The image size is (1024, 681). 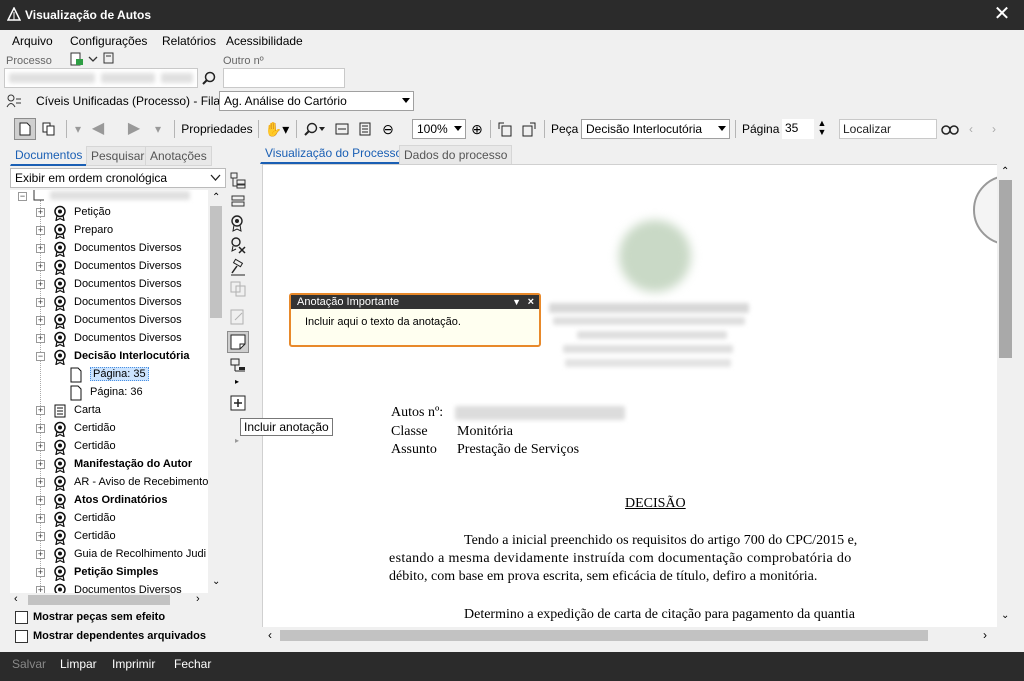 I want to click on document-horizontal-scrollbar: ‹ ›, so click(x=629, y=635).